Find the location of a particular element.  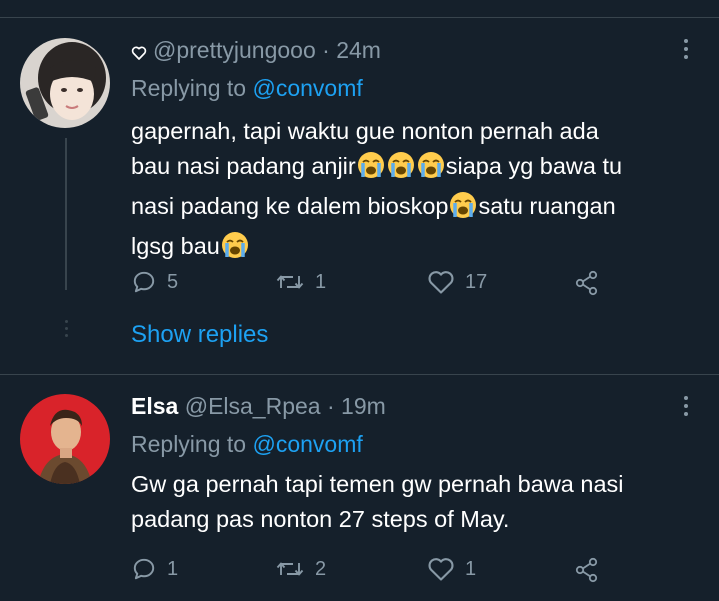

text-segment: bau nasi padang anjir is located at coordinates (243, 166).